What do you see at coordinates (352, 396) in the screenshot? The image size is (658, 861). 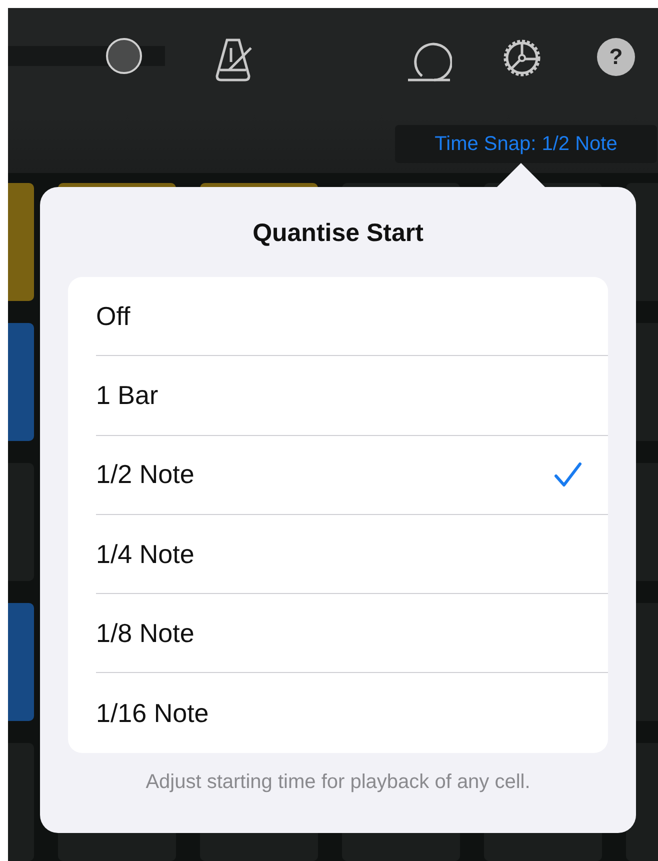 I see `option-row: 1 Bar` at bounding box center [352, 396].